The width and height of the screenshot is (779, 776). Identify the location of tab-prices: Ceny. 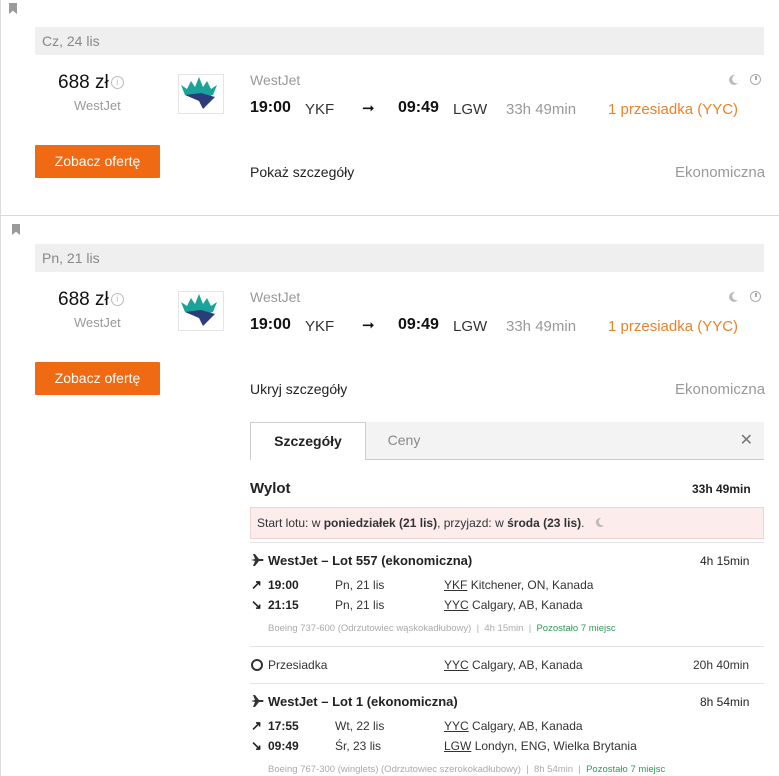
(404, 440).